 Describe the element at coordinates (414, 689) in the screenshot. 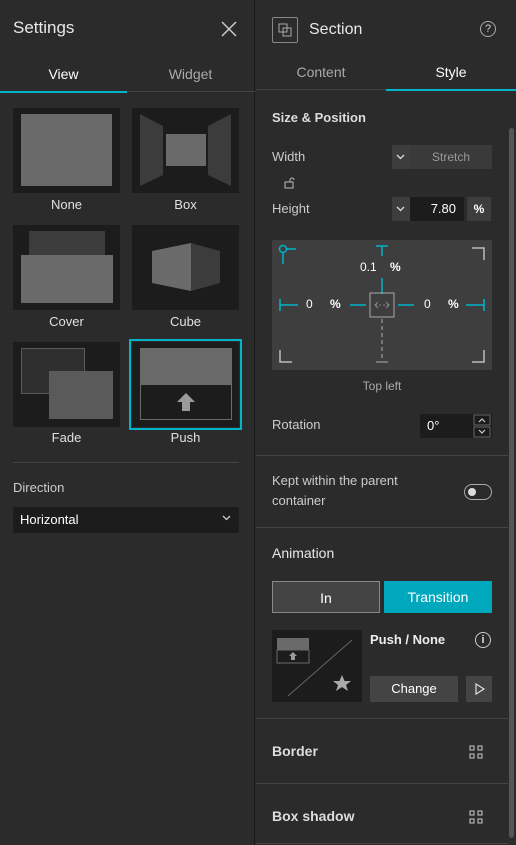

I see `change-button: Change` at that location.